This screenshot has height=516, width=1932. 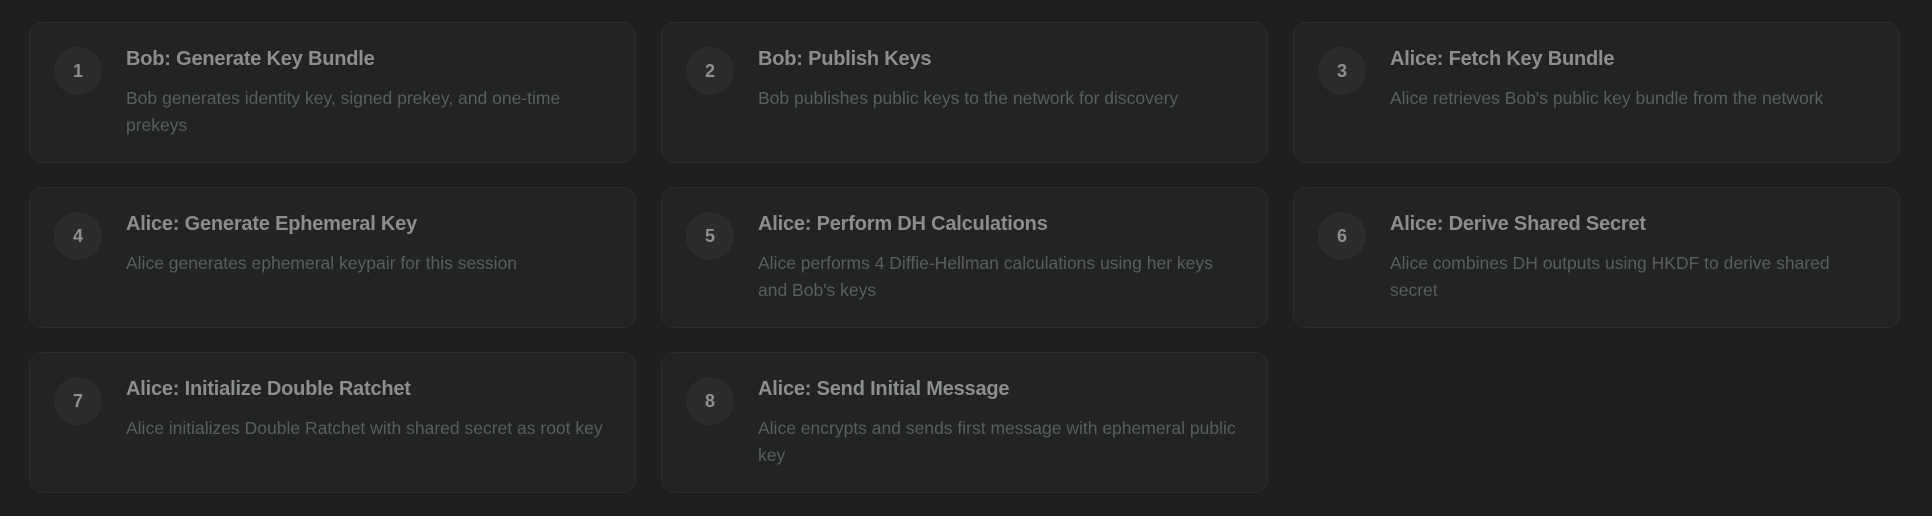 What do you see at coordinates (271, 224) in the screenshot?
I see `step-title: Alice: Generate Ephemeral Key` at bounding box center [271, 224].